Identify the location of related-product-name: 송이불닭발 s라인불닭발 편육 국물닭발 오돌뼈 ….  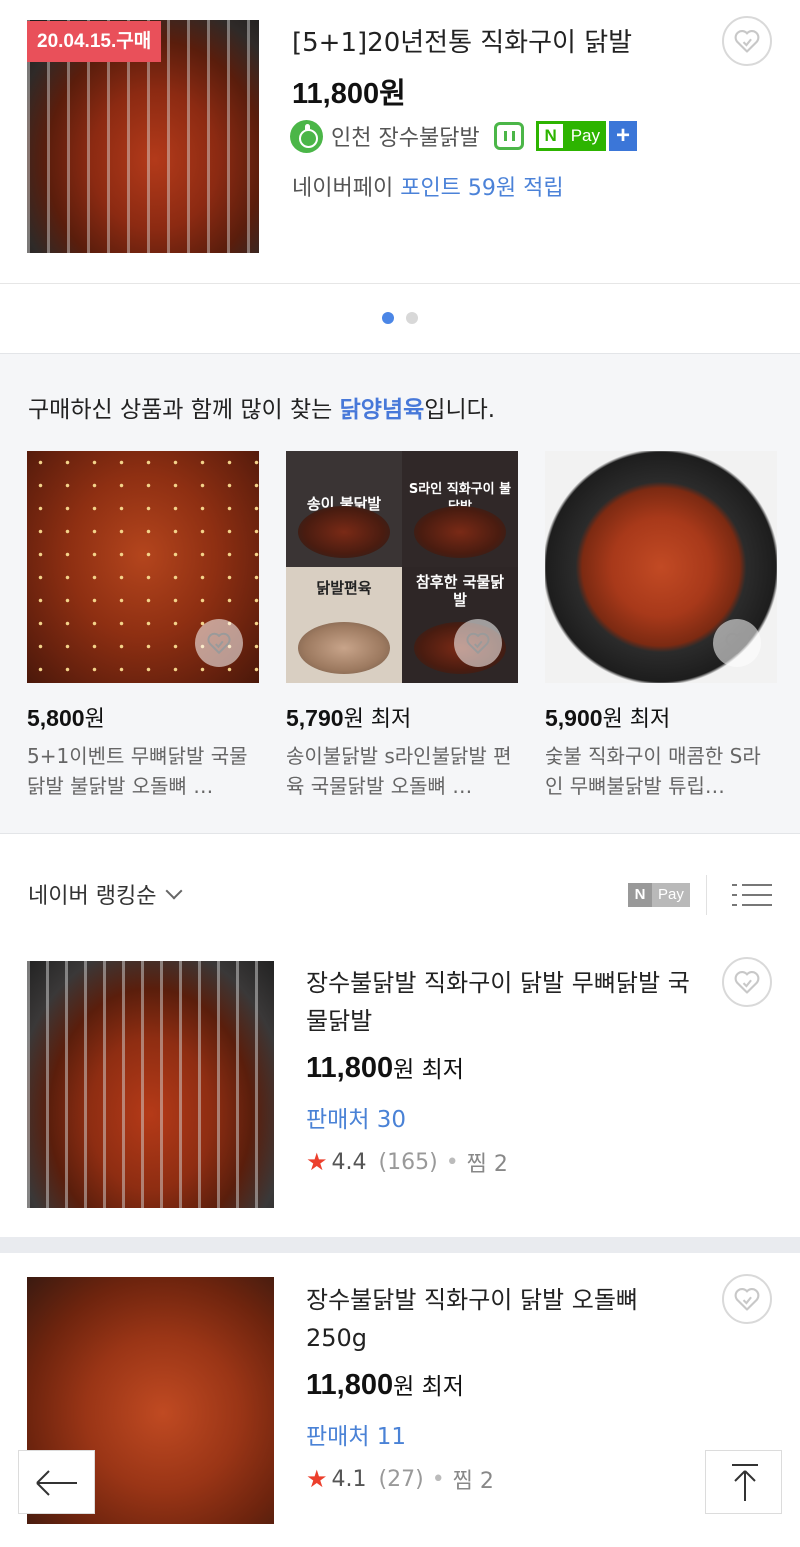
(402, 771).